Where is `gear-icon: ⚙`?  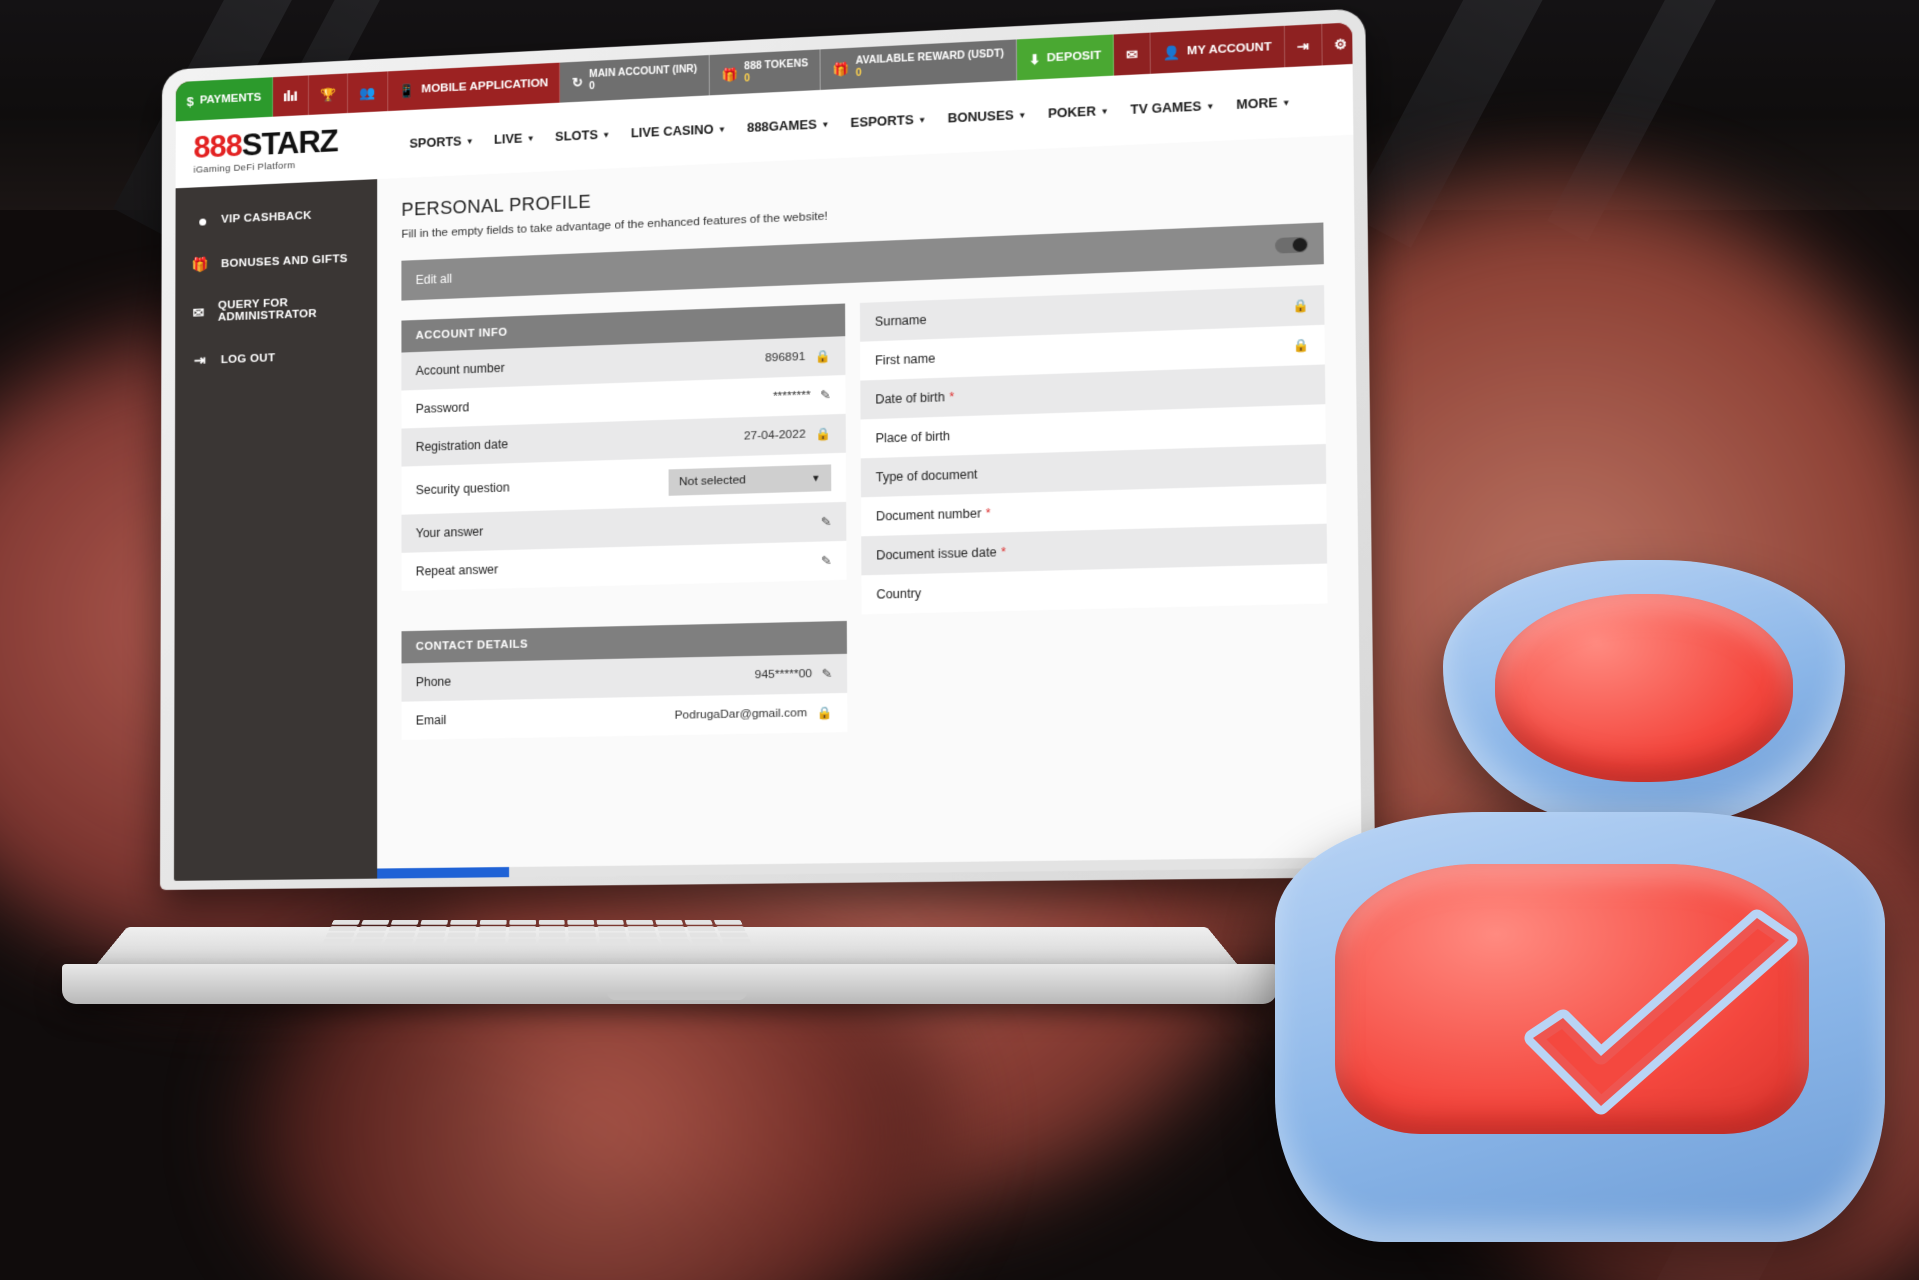
gear-icon: ⚙ is located at coordinates (1341, 43).